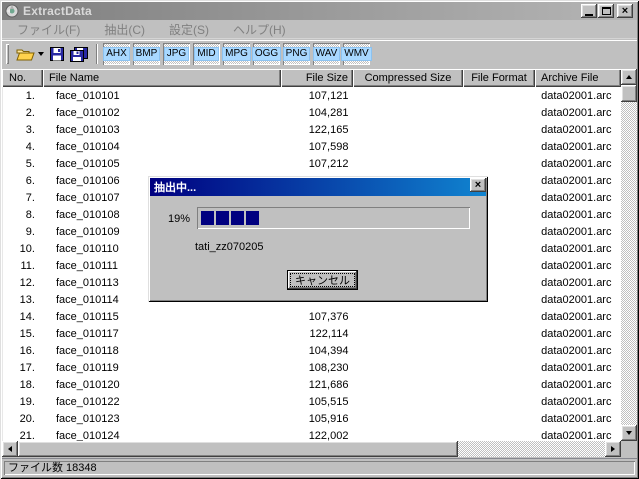  I want to click on table-cell: 105,916, so click(328, 418).